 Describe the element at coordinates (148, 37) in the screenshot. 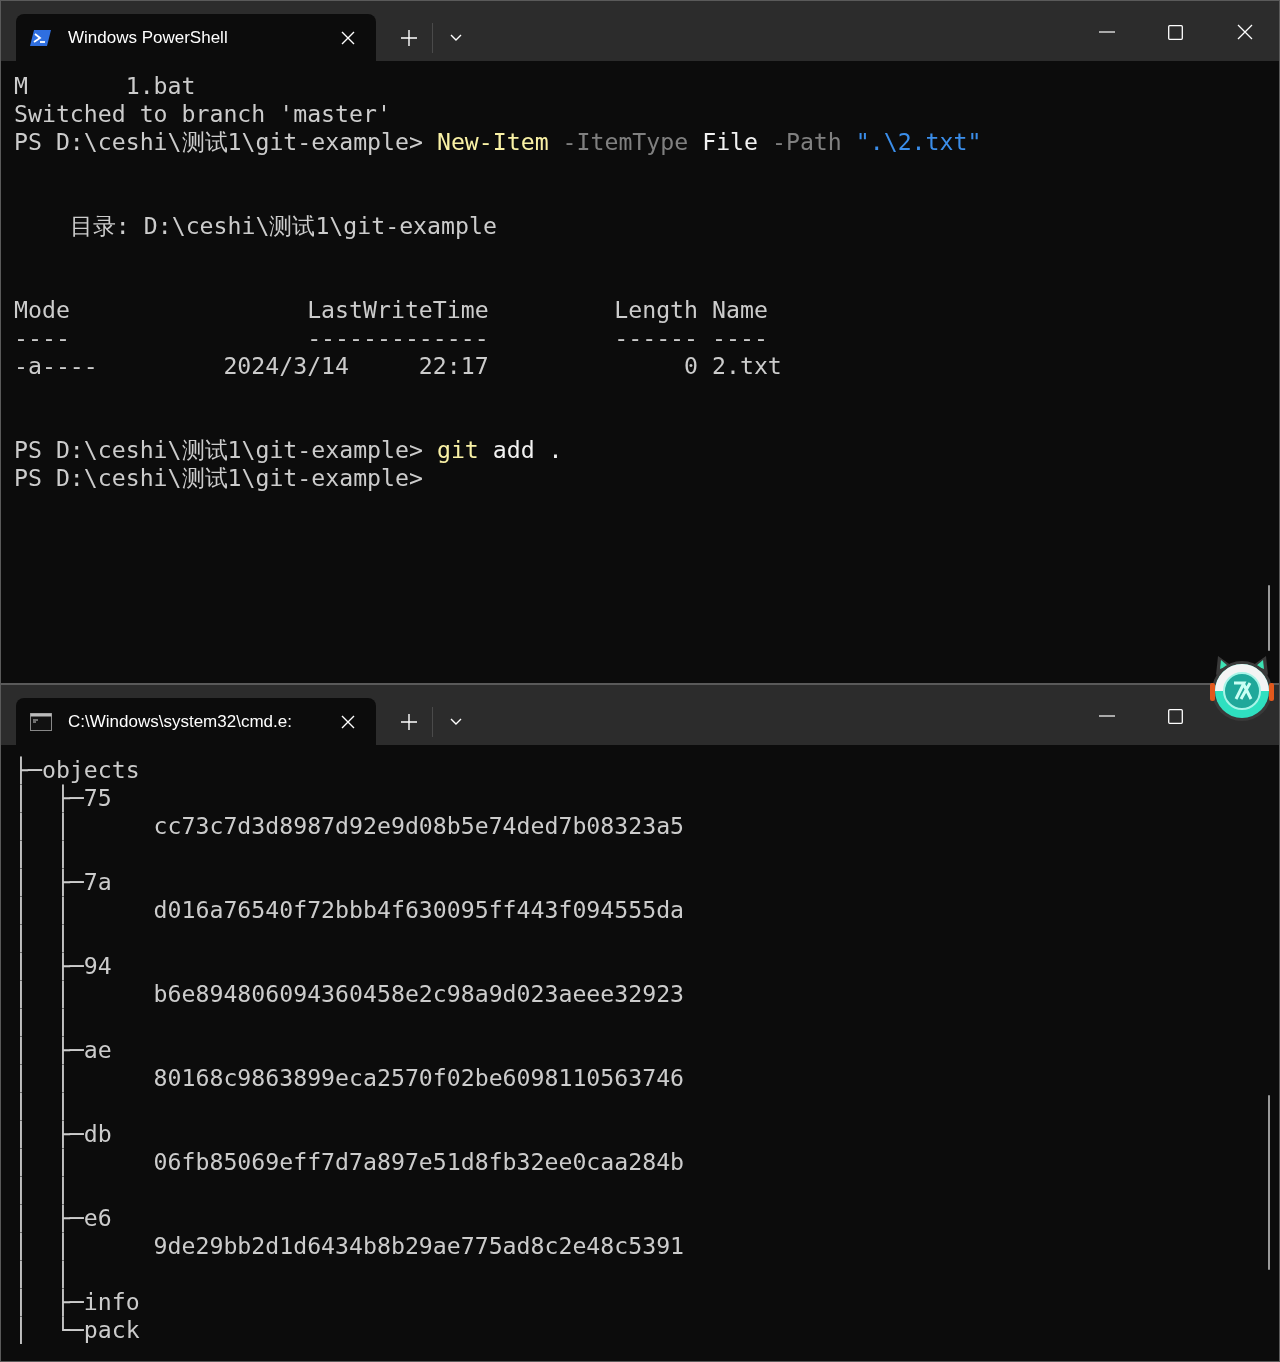

I see `tab-title: Windows PowerShell` at that location.